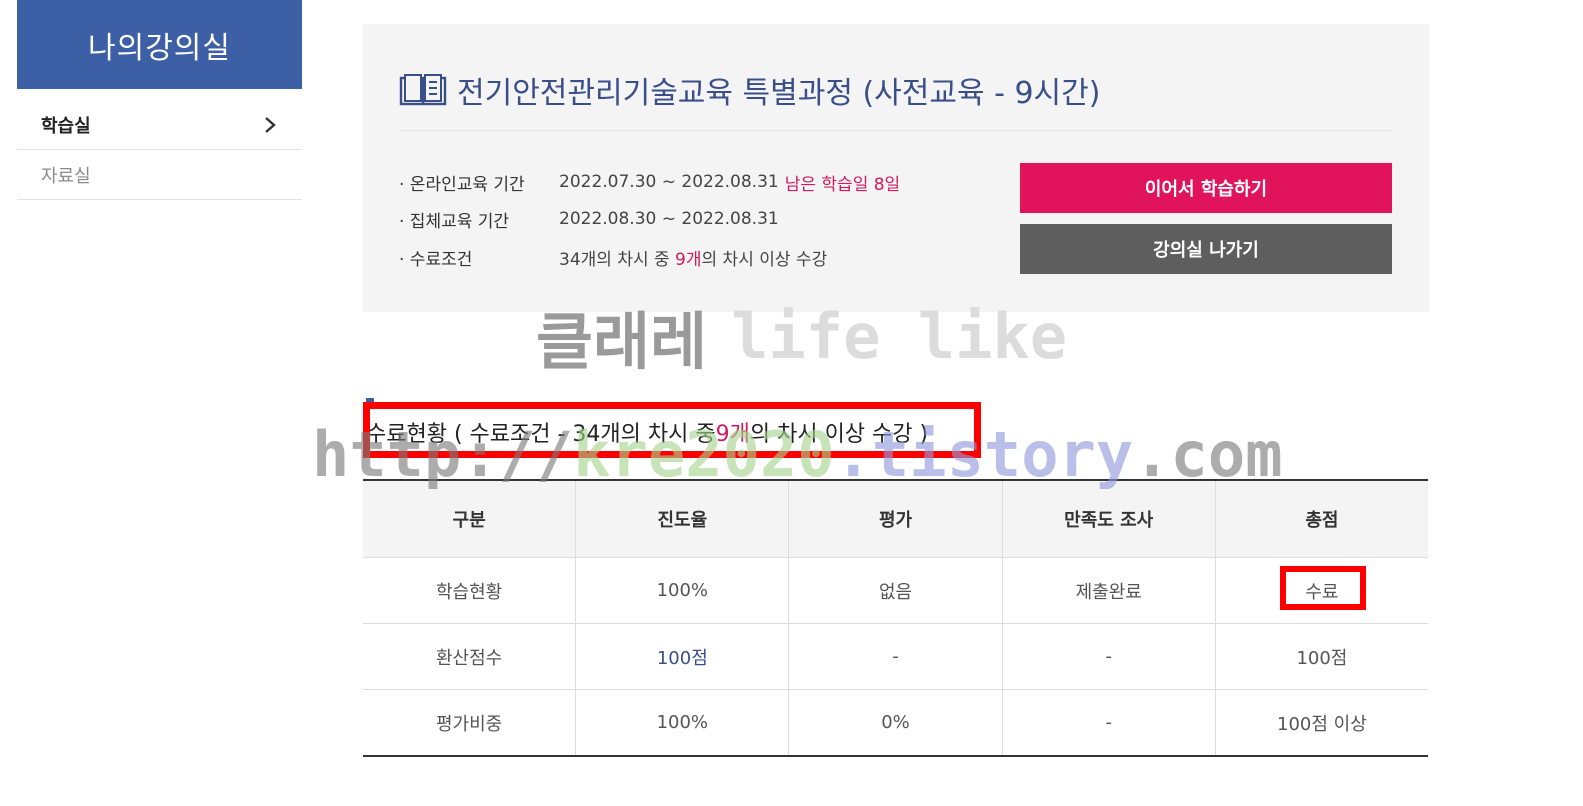  Describe the element at coordinates (470, 590) in the screenshot. I see `table-cell: 학습현황` at that location.